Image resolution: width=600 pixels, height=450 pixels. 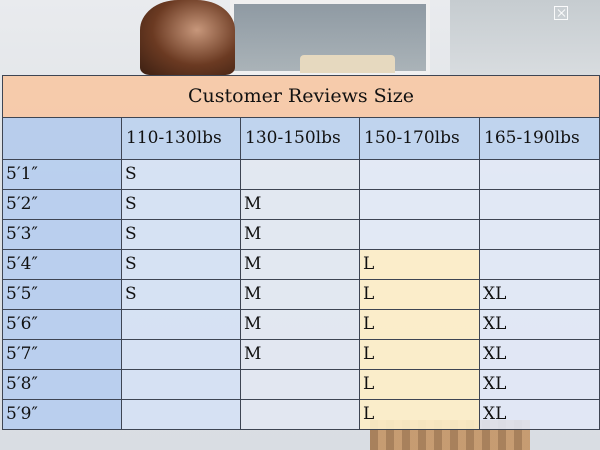 What do you see at coordinates (62, 324) in the screenshot?
I see `height-cell: 5′6″` at bounding box center [62, 324].